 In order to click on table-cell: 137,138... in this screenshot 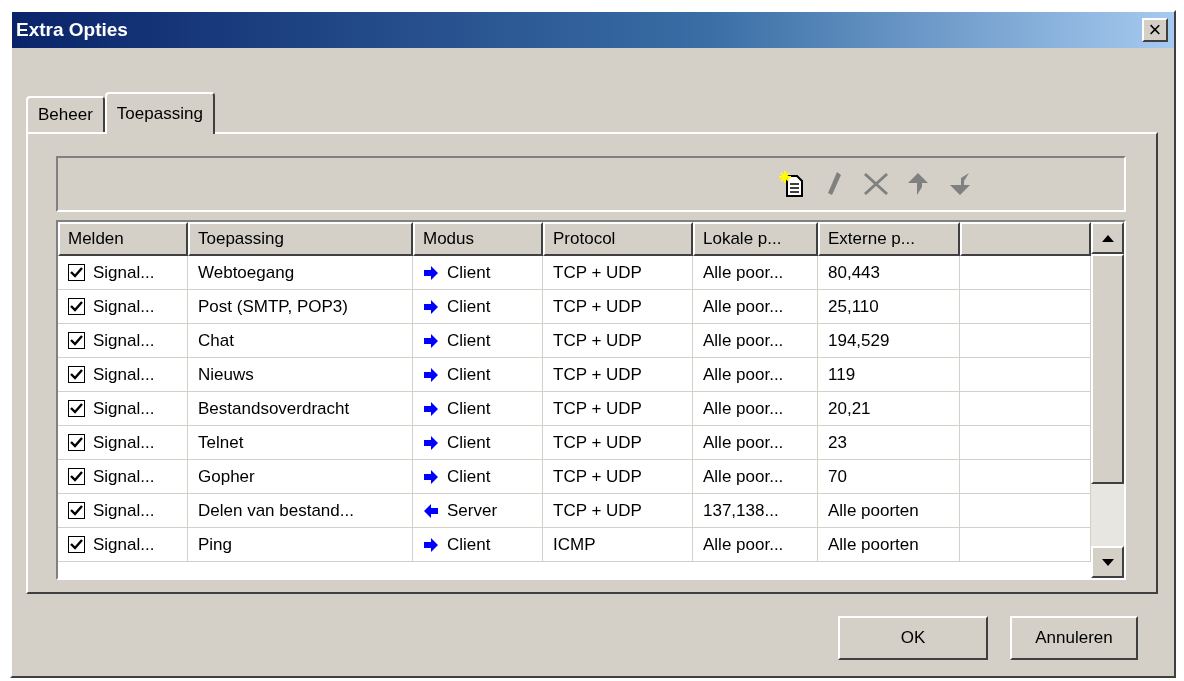, I will do `click(755, 511)`.